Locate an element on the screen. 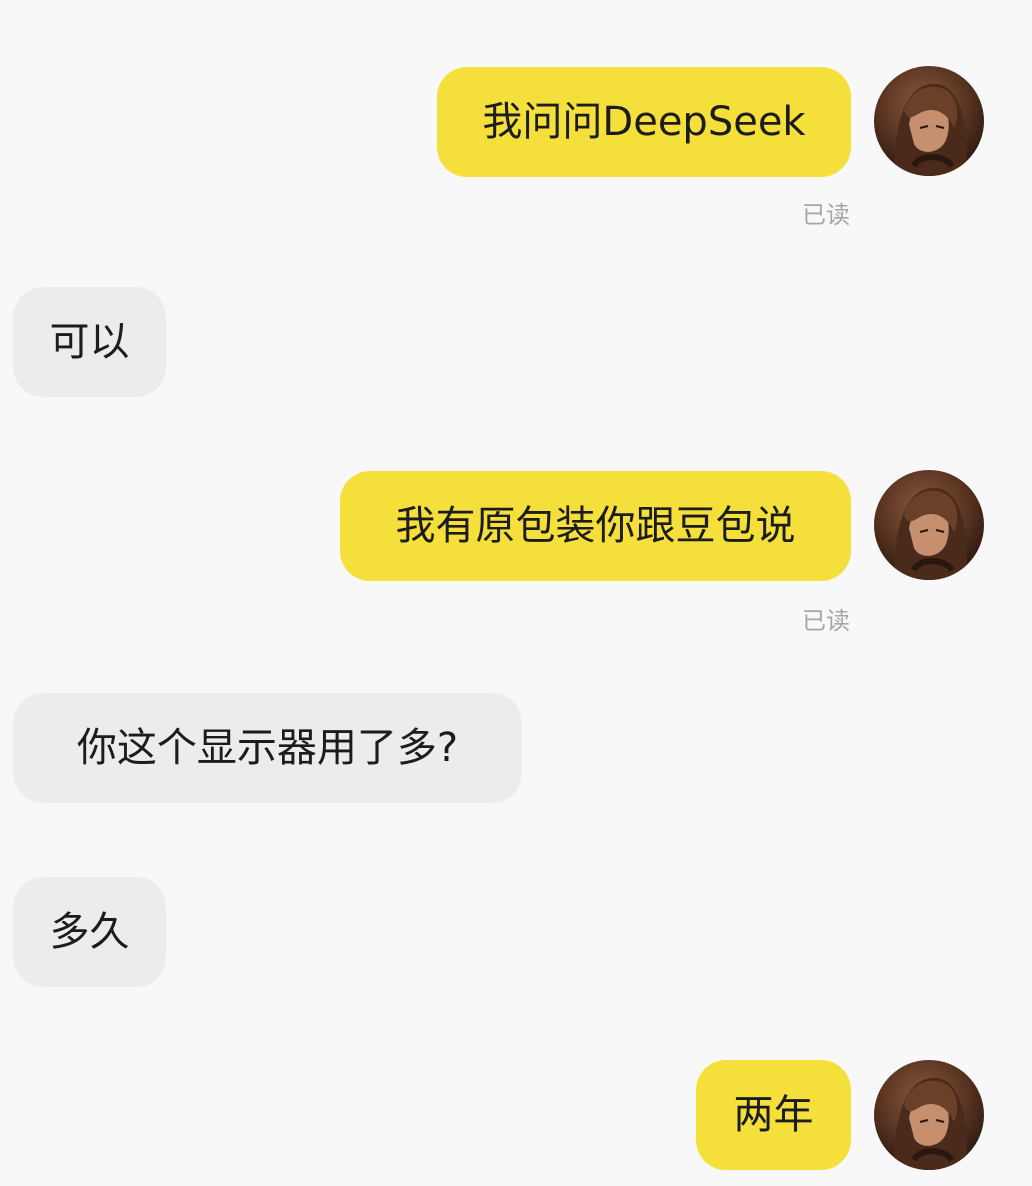 Image resolution: width=1032 pixels, height=1186 pixels. outgoing-message-bubble: 我问问DeepSeek is located at coordinates (644, 122).